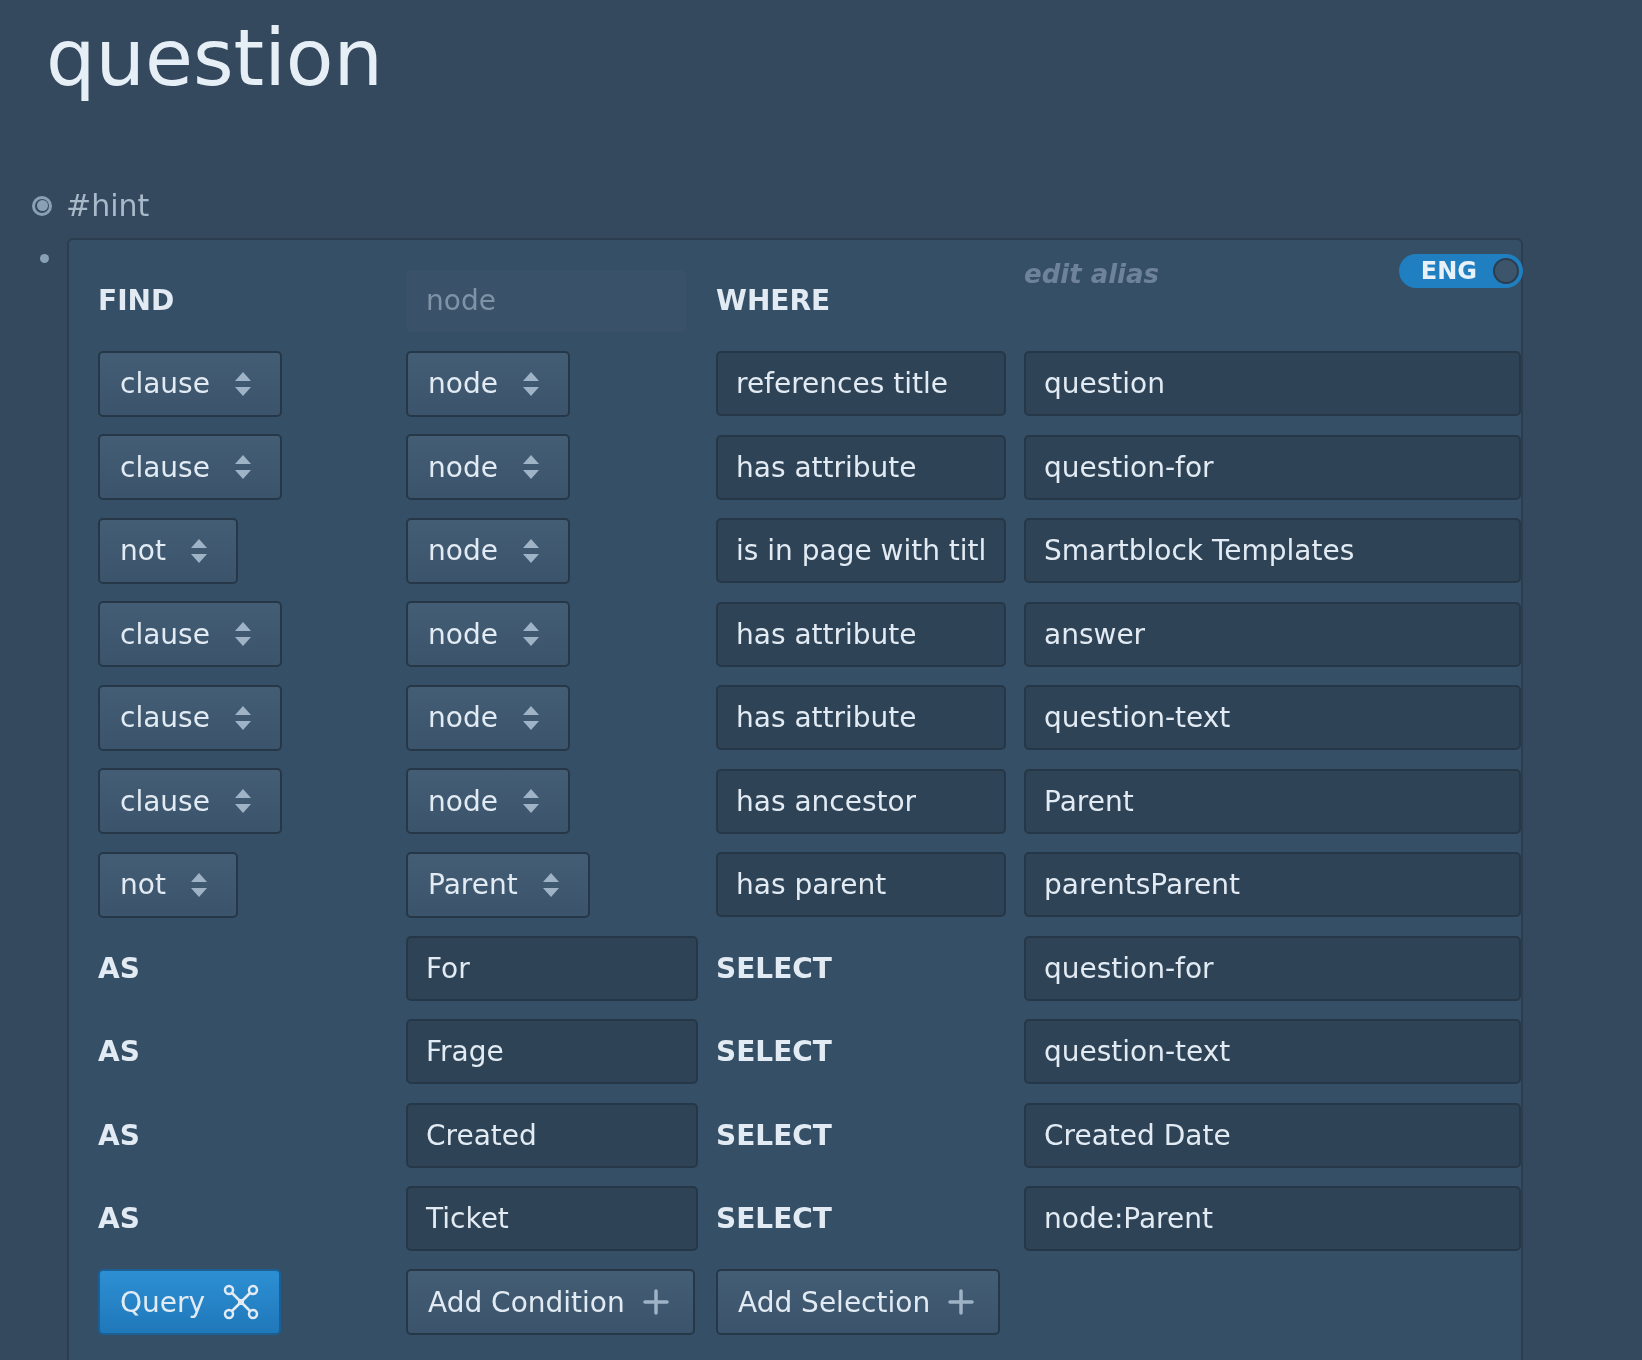 The image size is (1642, 1360). What do you see at coordinates (108, 205) in the screenshot?
I see `block-tag: #hint` at bounding box center [108, 205].